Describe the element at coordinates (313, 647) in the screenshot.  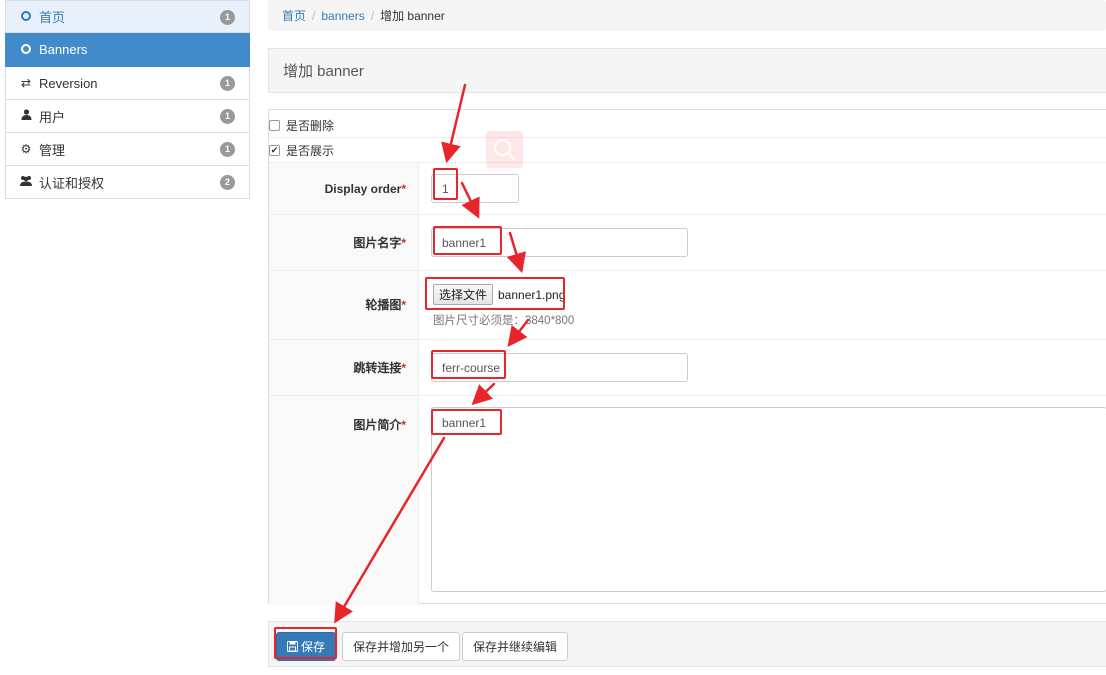
I see `save-button-label: 保存` at that location.